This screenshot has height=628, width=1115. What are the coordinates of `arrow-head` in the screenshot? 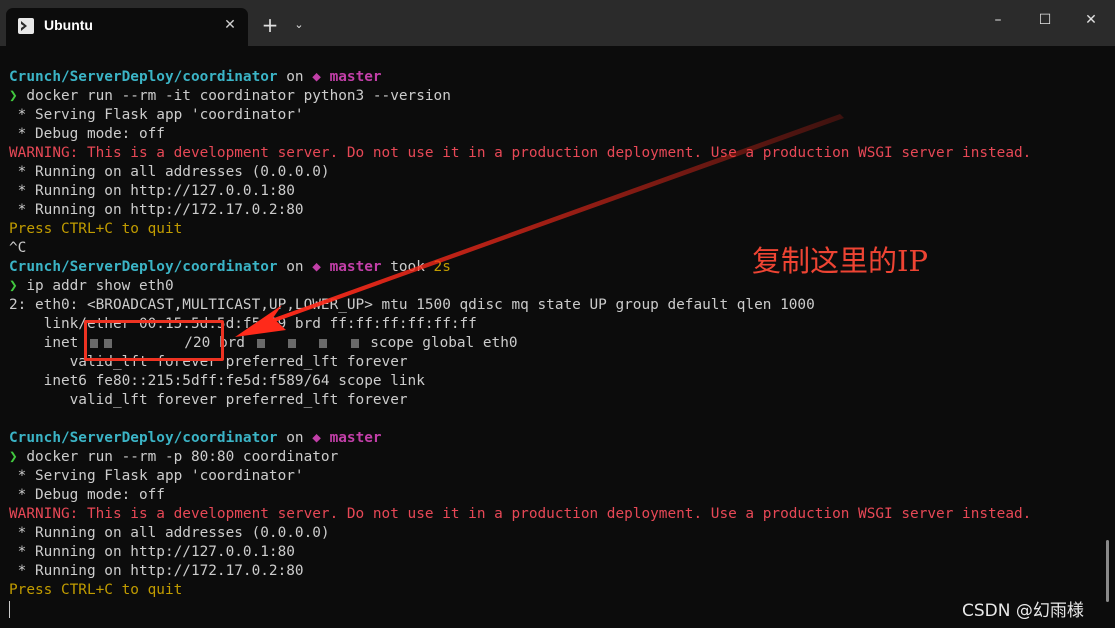 It's located at (260, 321).